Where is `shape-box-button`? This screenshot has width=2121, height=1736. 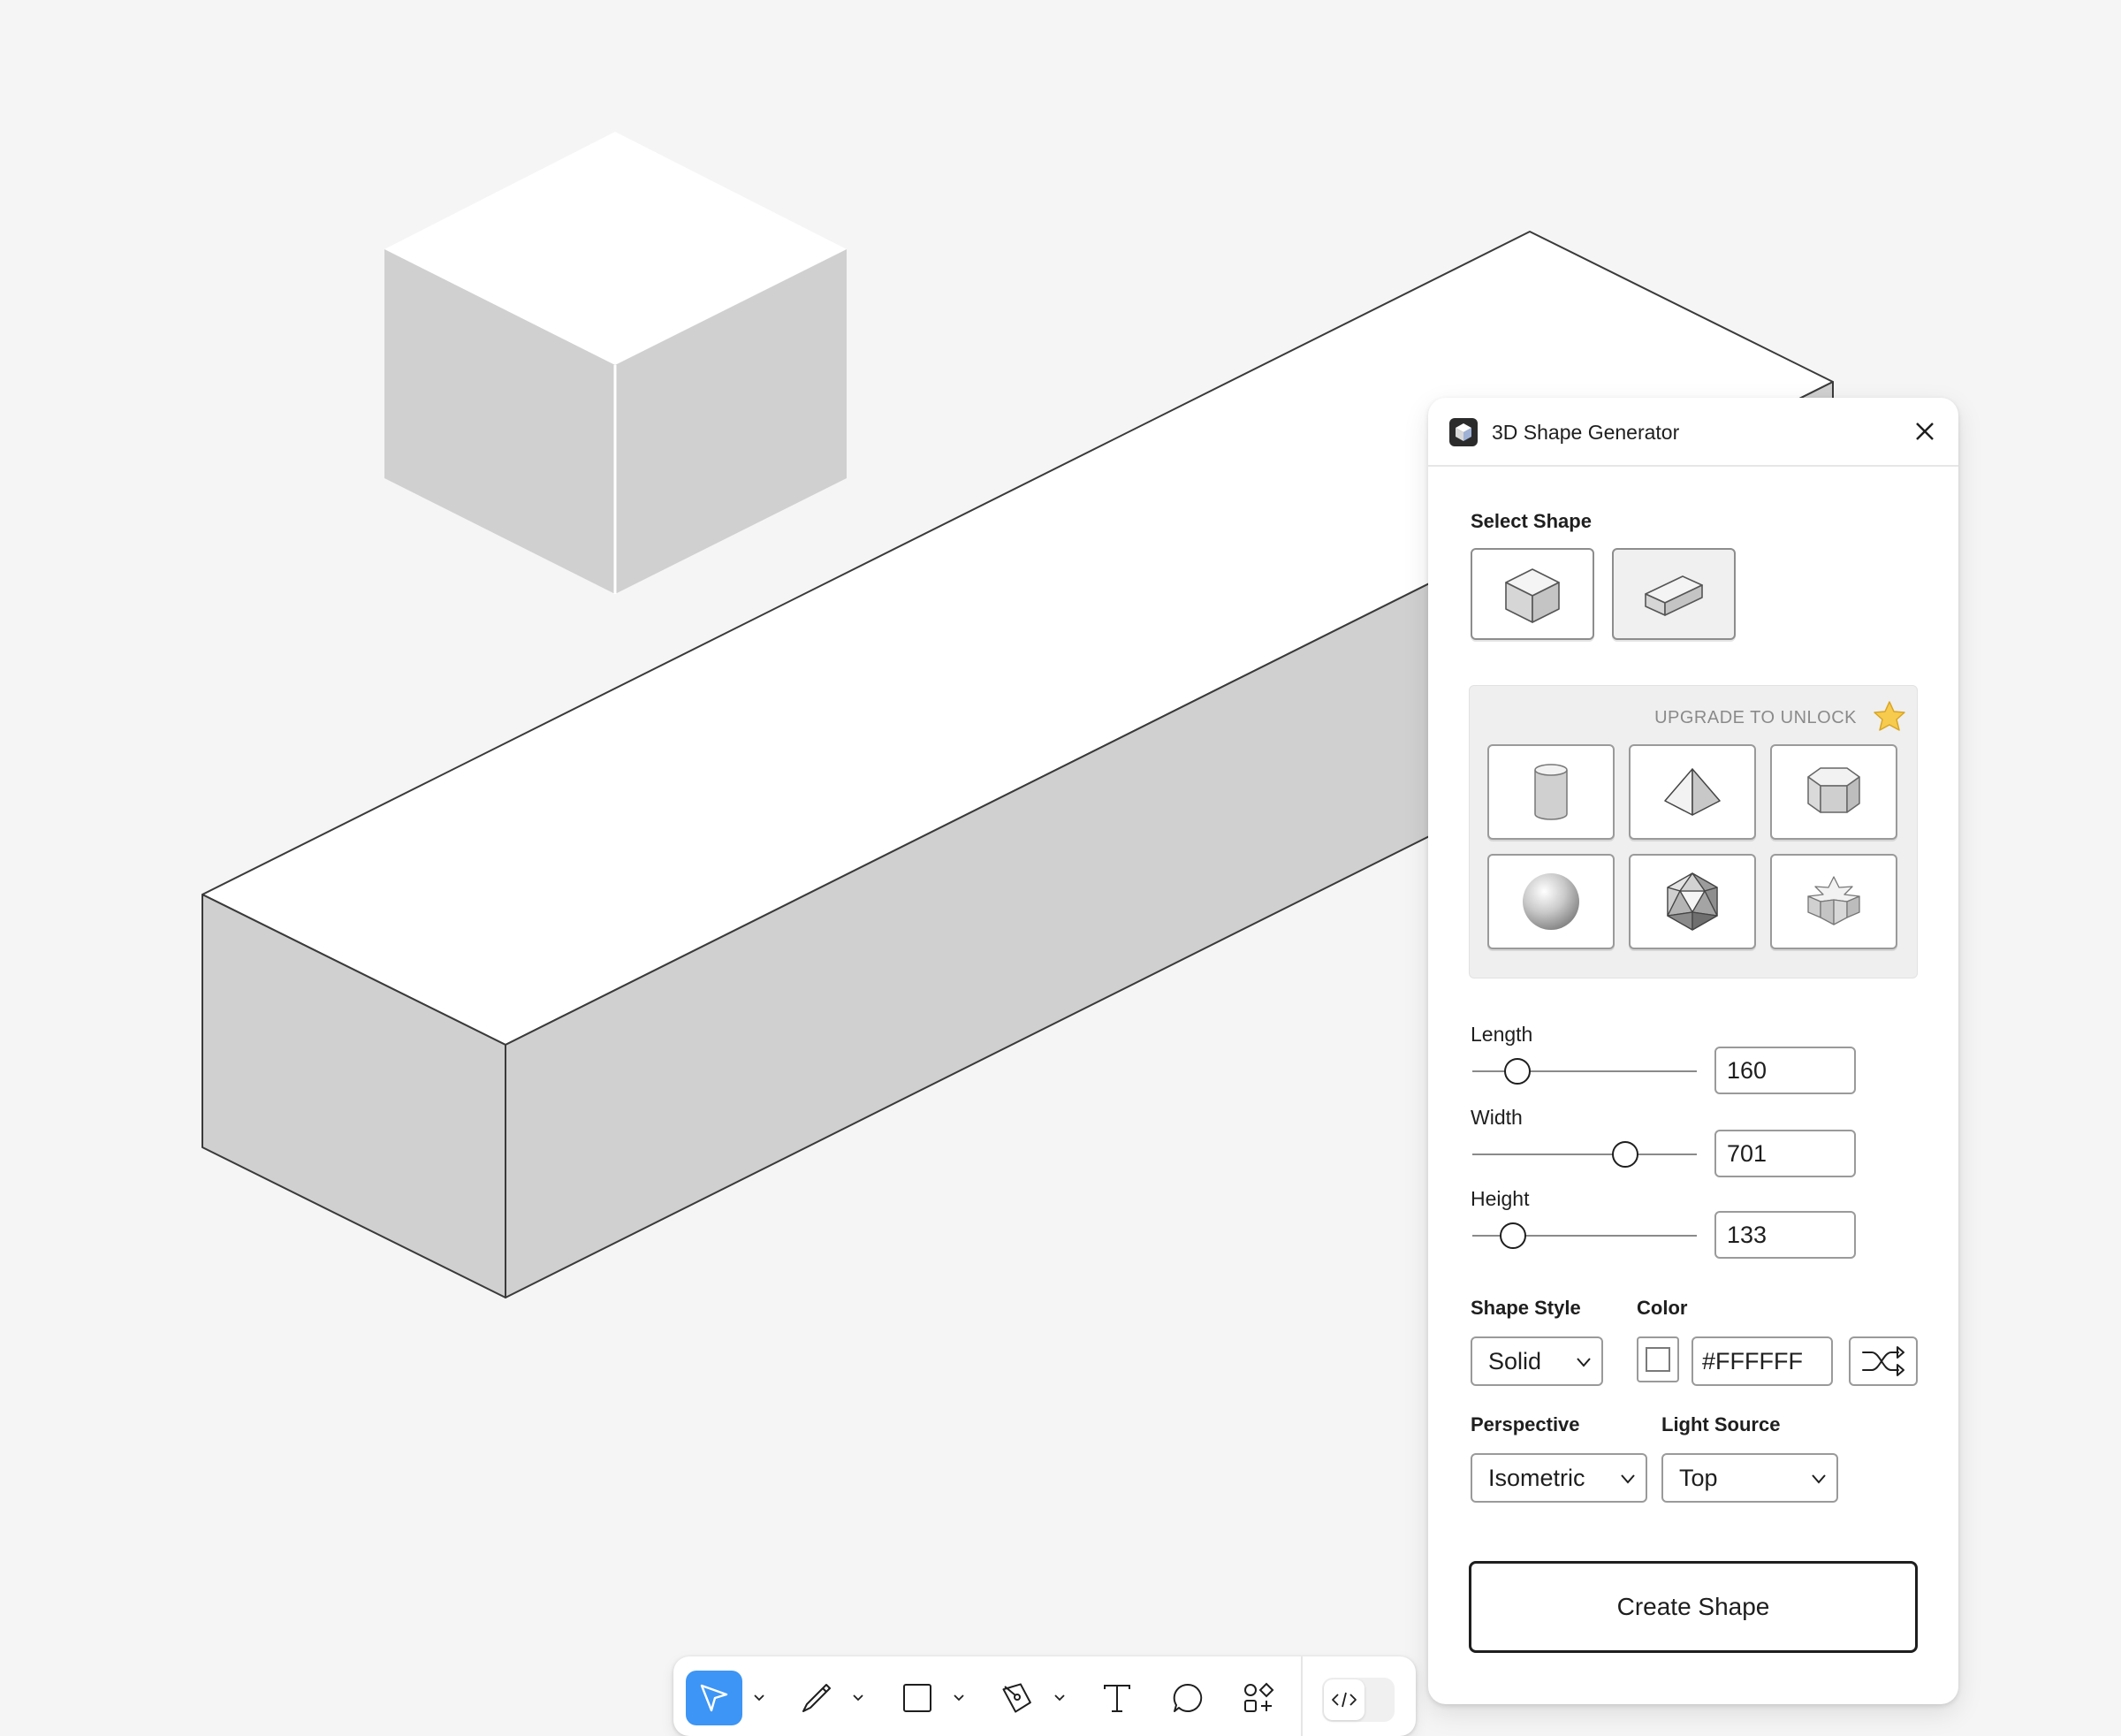
shape-box-button is located at coordinates (1674, 594).